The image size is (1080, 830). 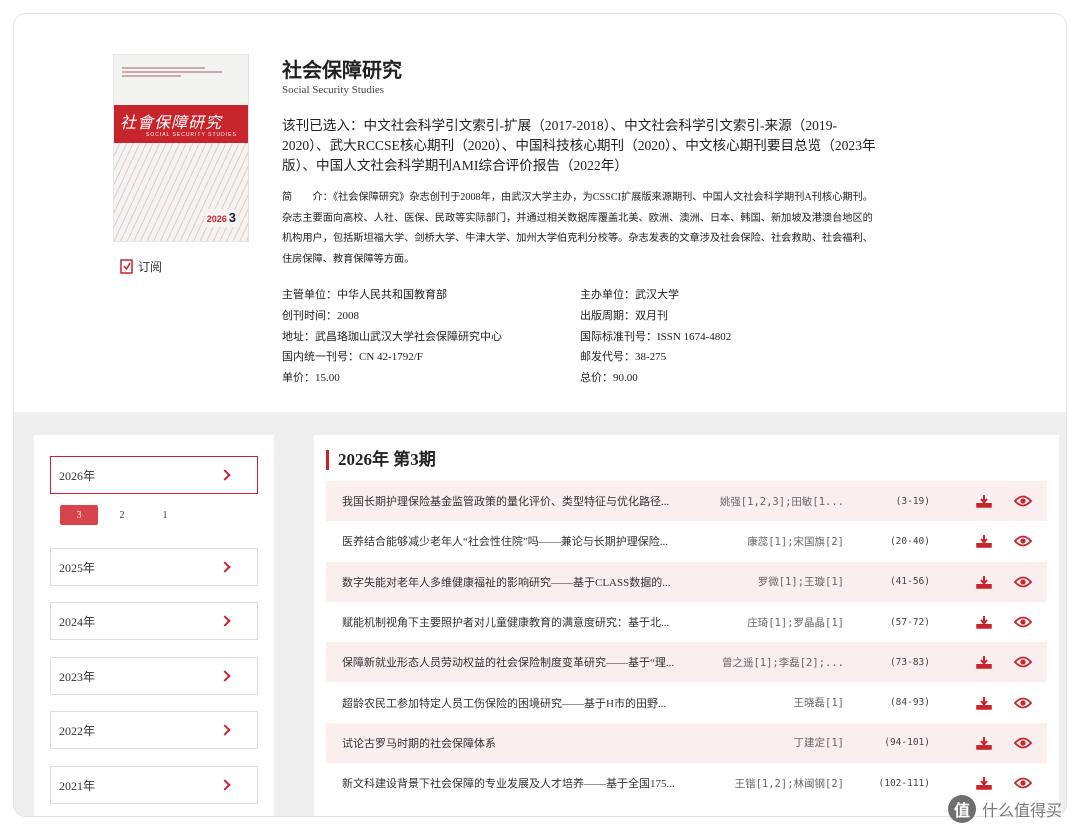 What do you see at coordinates (909, 703) in the screenshot?
I see `article-pages: (84-93)` at bounding box center [909, 703].